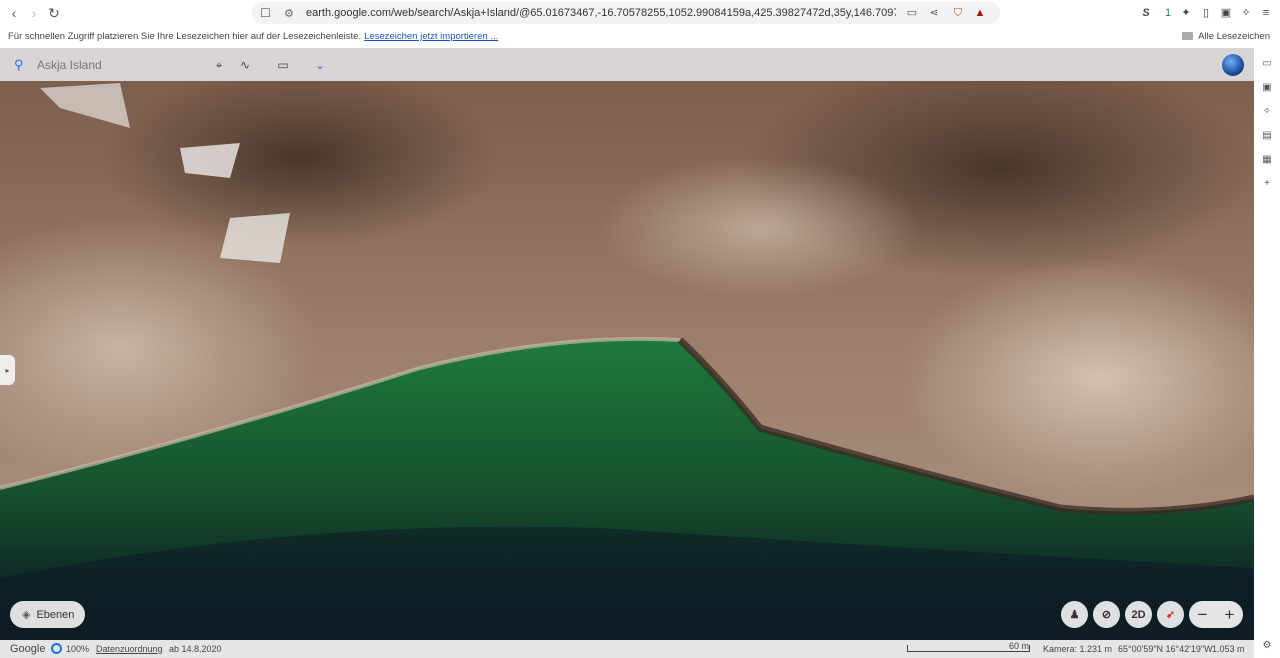  Describe the element at coordinates (55, 614) in the screenshot. I see `layers-label: Ebenen` at that location.